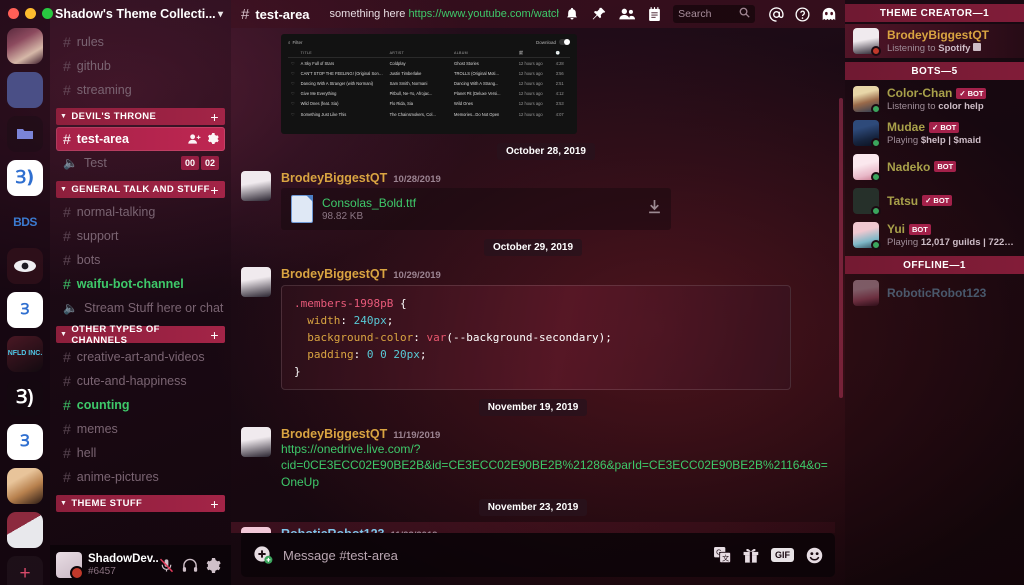  What do you see at coordinates (263, 555) in the screenshot?
I see `add-attachment-icon` at bounding box center [263, 555].